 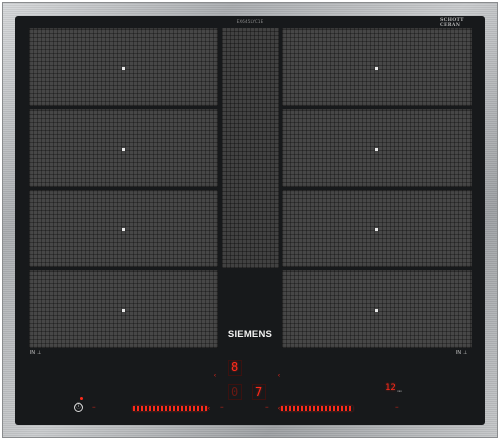 I want to click on left-flex-label: IN ⊥, so click(x=35, y=353).